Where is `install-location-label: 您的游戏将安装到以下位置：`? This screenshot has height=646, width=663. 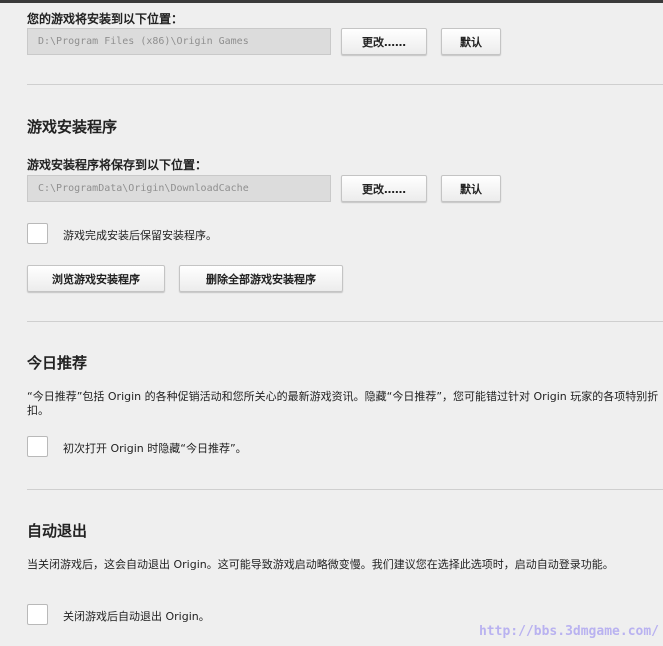
install-location-label: 您的游戏将安装到以下位置： is located at coordinates (105, 19).